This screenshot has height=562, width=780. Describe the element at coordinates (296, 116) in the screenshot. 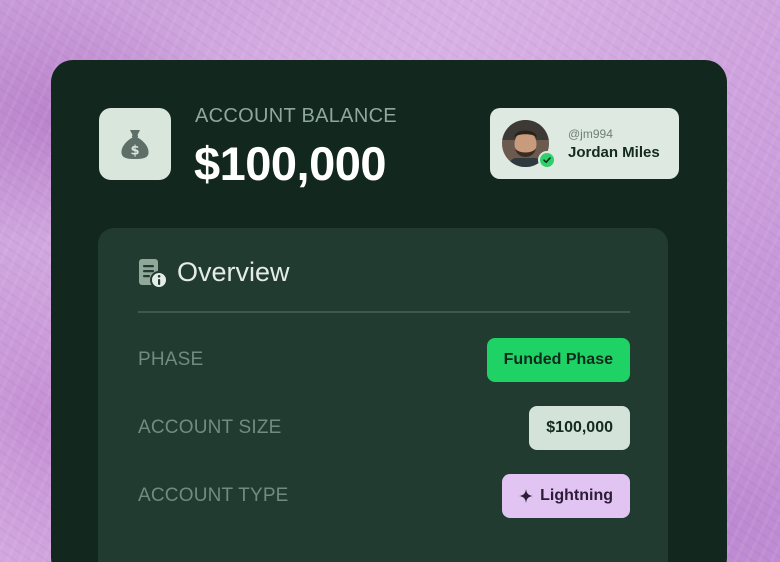

I see `balance-label: ACCOUNT BALANCE` at that location.